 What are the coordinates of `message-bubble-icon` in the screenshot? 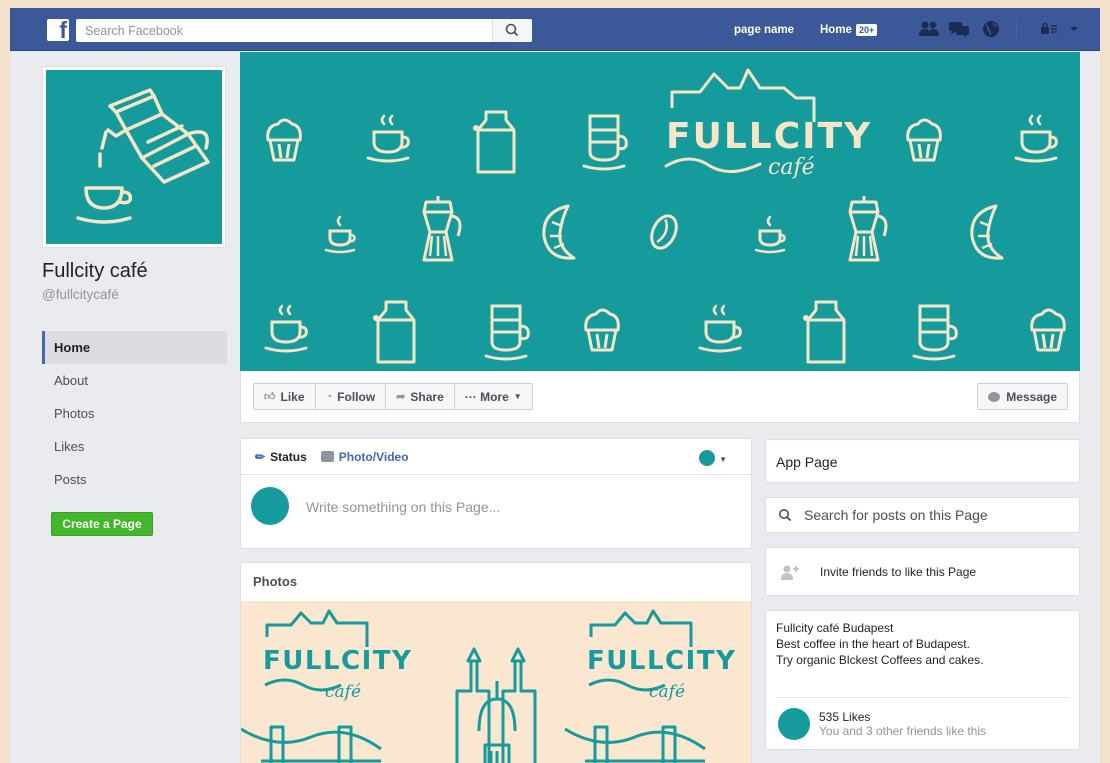 It's located at (994, 396).